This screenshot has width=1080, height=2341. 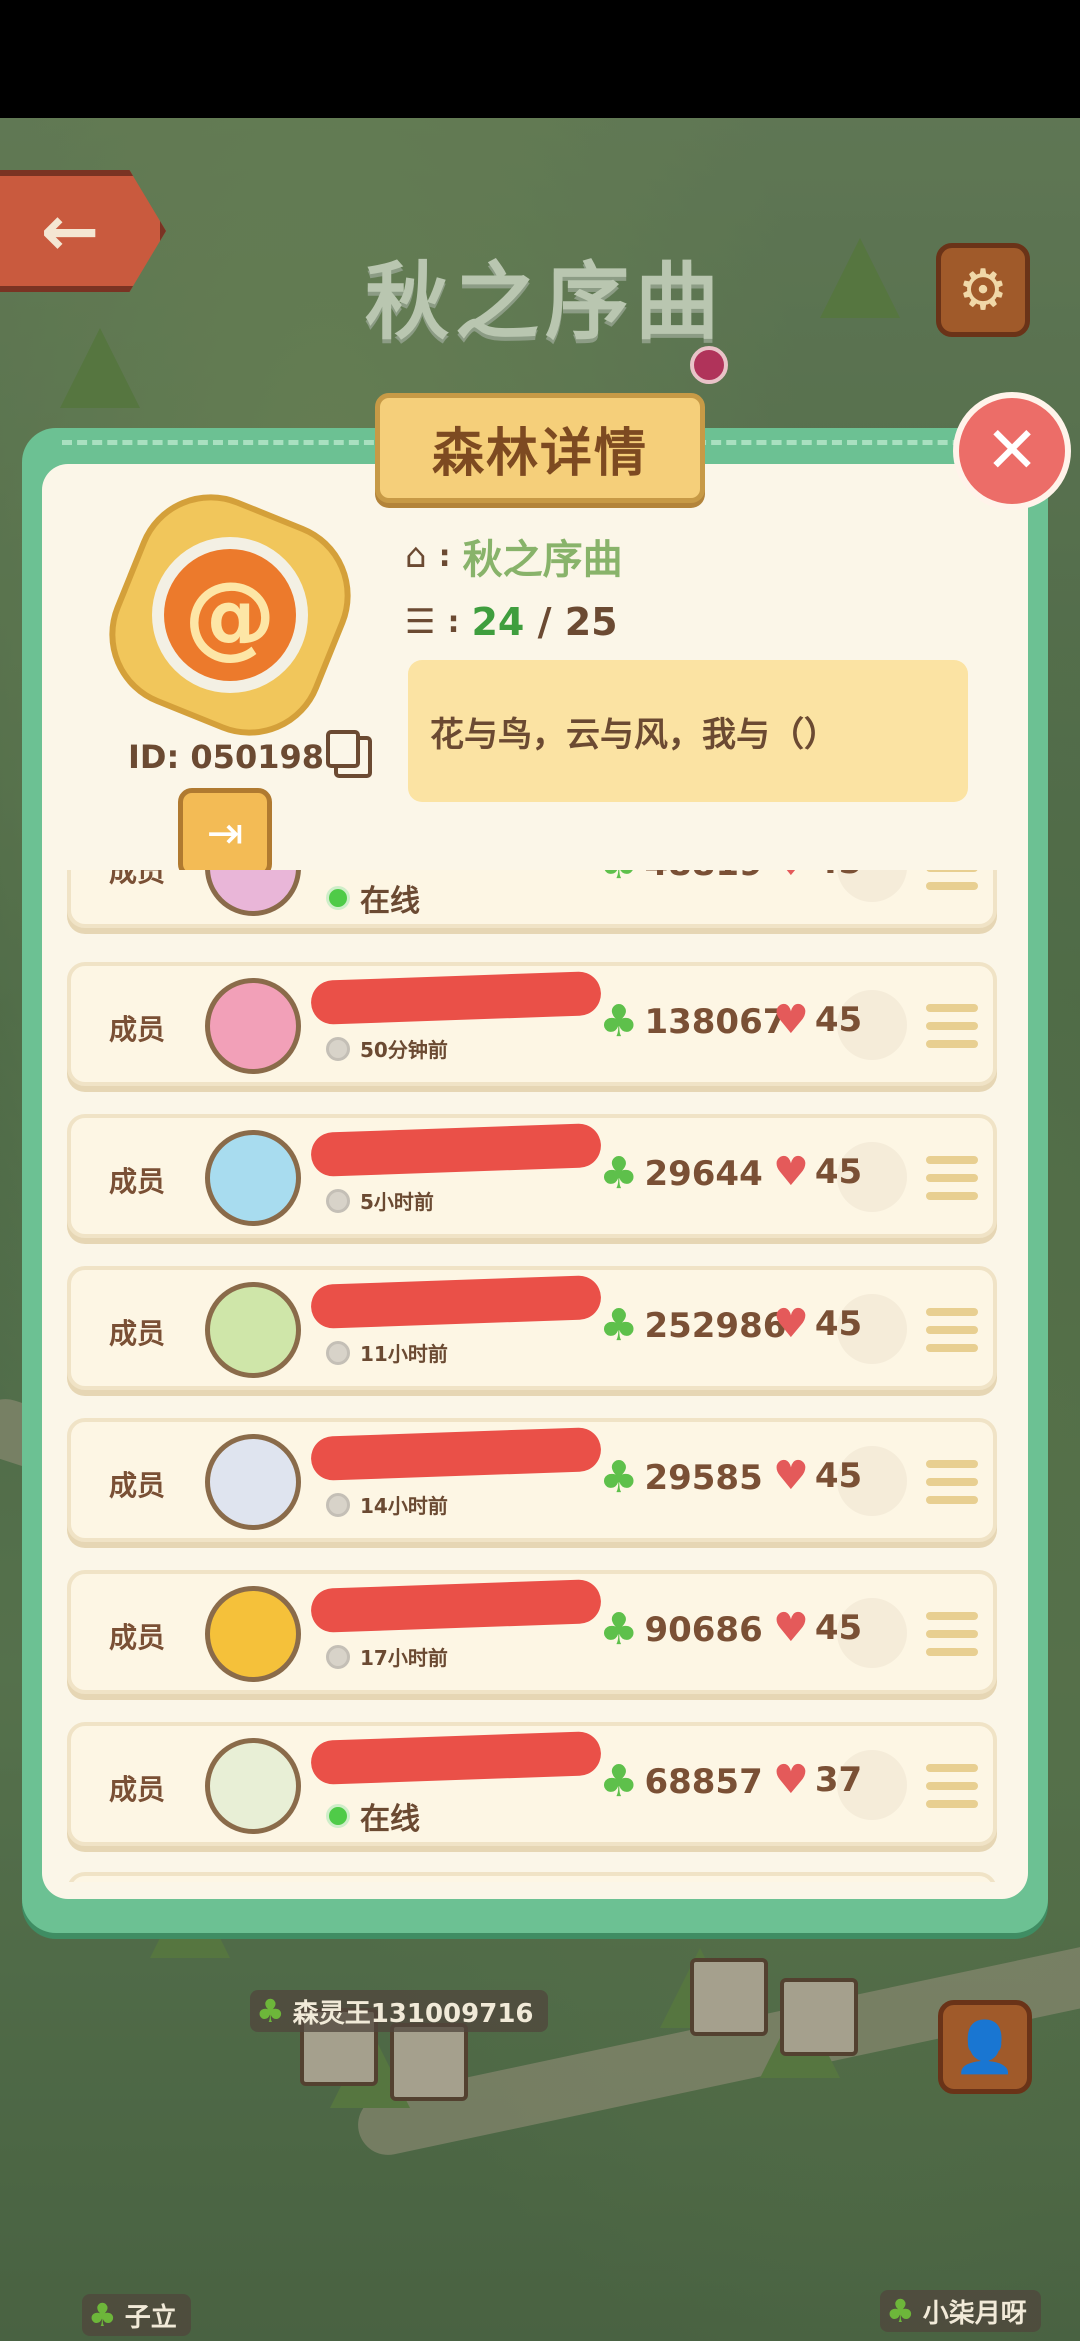 I want to click on member-count: 24 / 25, so click(x=544, y=622).